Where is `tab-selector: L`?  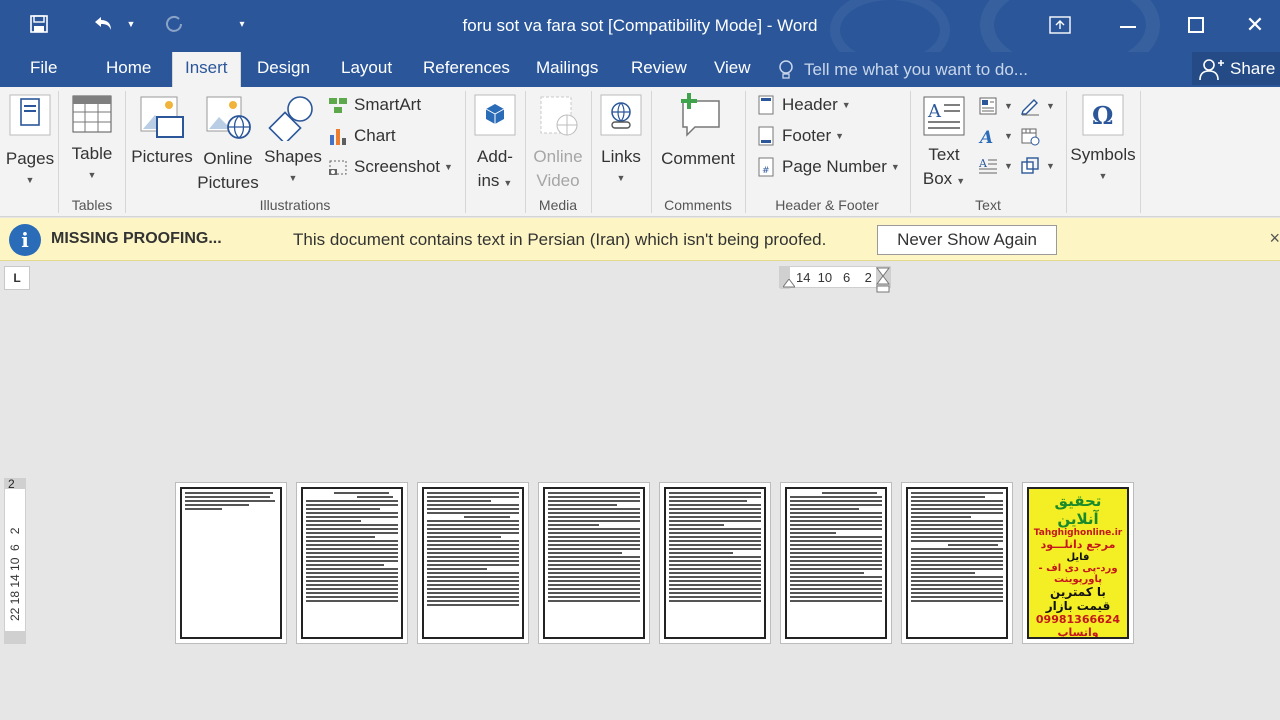 tab-selector: L is located at coordinates (17, 278).